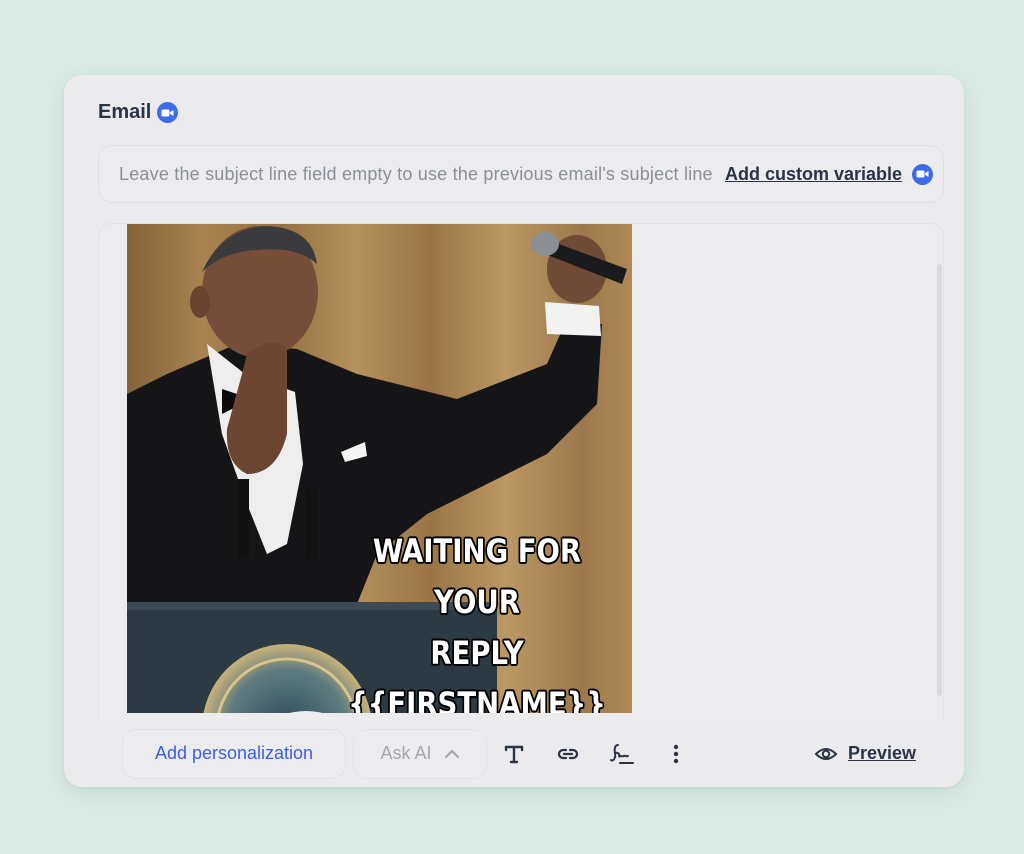 This screenshot has width=1024, height=854. I want to click on meme-caption-line: {{FIRSTNAME}}, so click(477, 699).